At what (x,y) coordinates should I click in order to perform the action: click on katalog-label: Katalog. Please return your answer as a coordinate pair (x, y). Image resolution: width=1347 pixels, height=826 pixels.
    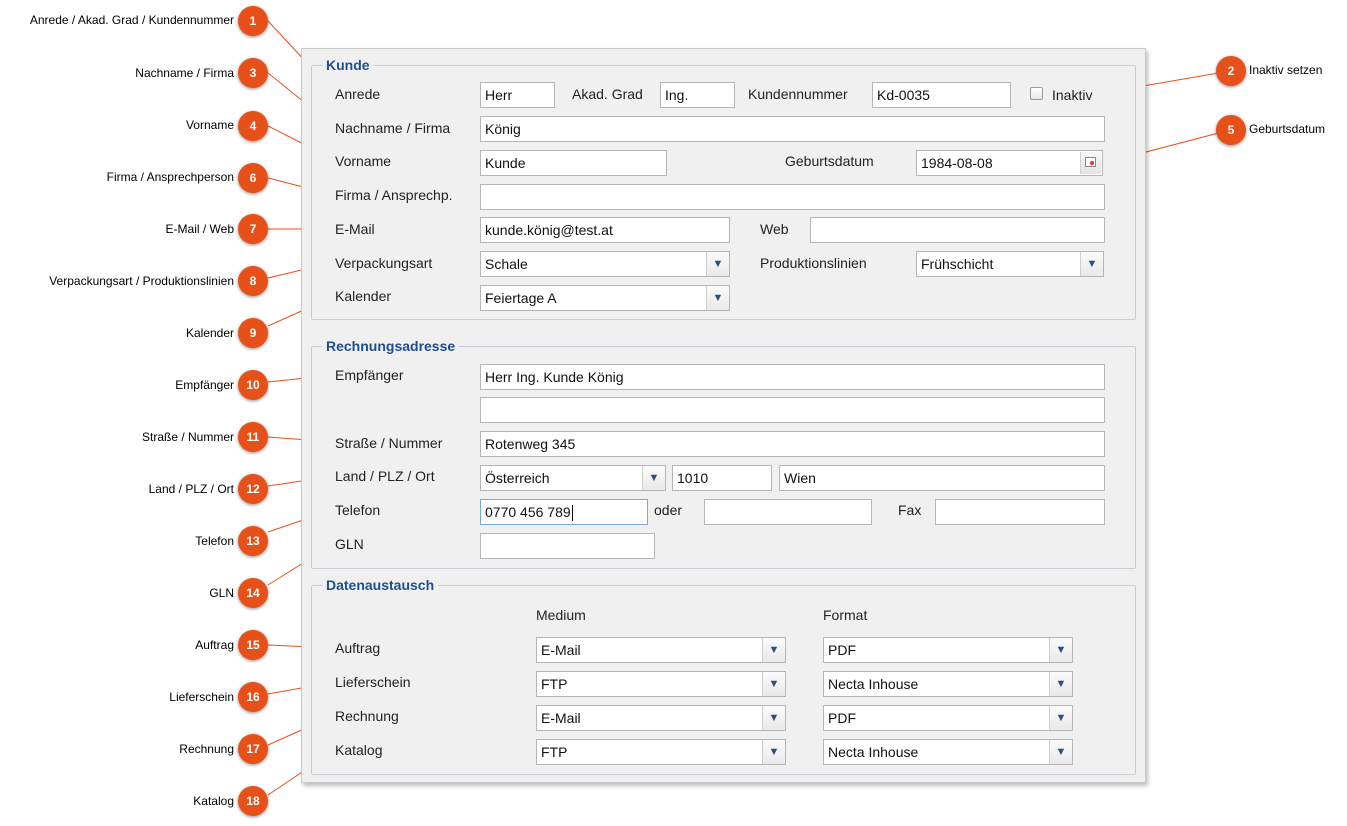
    Looking at the image, I should click on (359, 750).